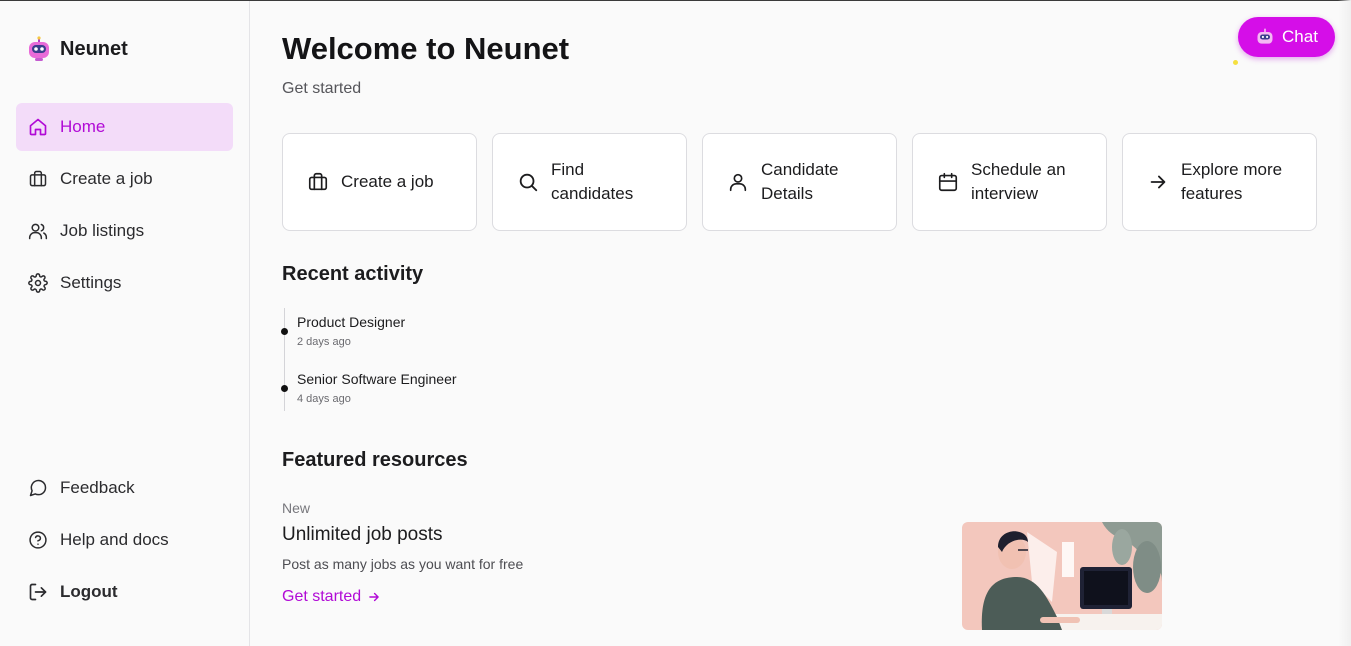 The height and width of the screenshot is (646, 1351). What do you see at coordinates (482, 336) in the screenshot?
I see `list-item: Product Designer 2 days ago` at bounding box center [482, 336].